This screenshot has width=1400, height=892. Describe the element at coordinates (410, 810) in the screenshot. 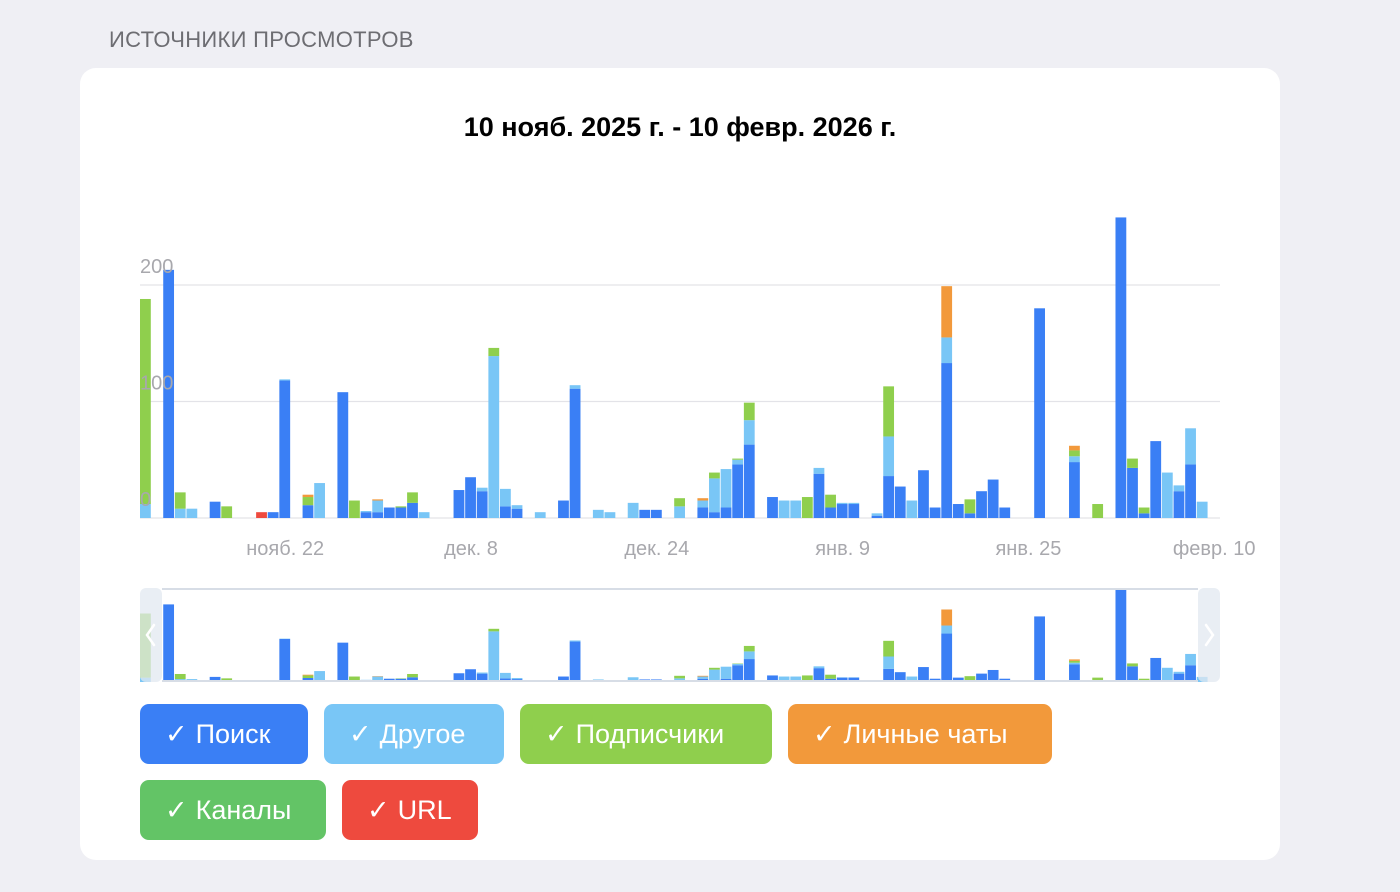

I see `legend-toggle-5: ✓ URL` at that location.